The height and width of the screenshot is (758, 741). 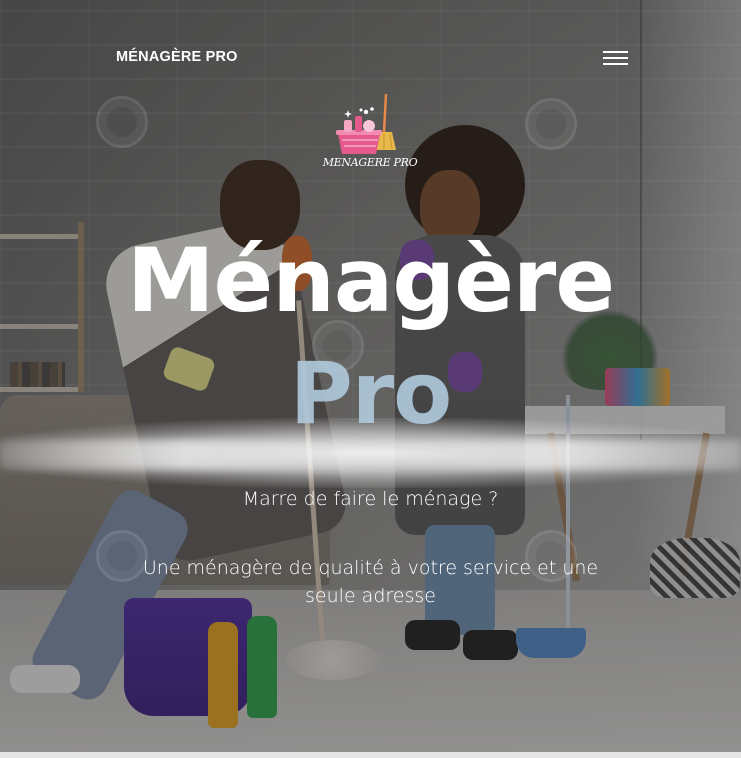 I want to click on brand-link: MÉNAGÈRE PRO, so click(x=177, y=57).